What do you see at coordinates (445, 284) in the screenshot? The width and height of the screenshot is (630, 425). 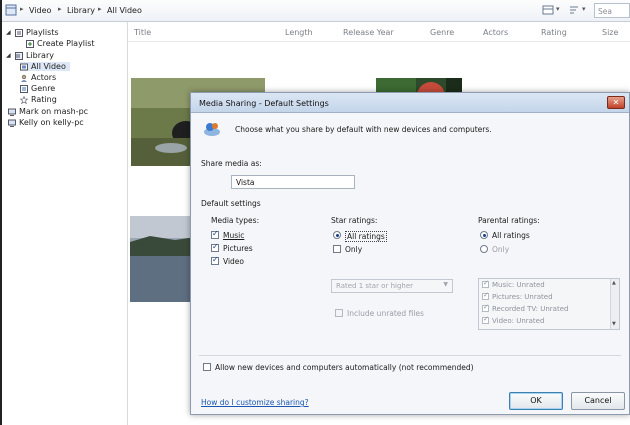 I see `chevron-down-icon: ▼` at bounding box center [445, 284].